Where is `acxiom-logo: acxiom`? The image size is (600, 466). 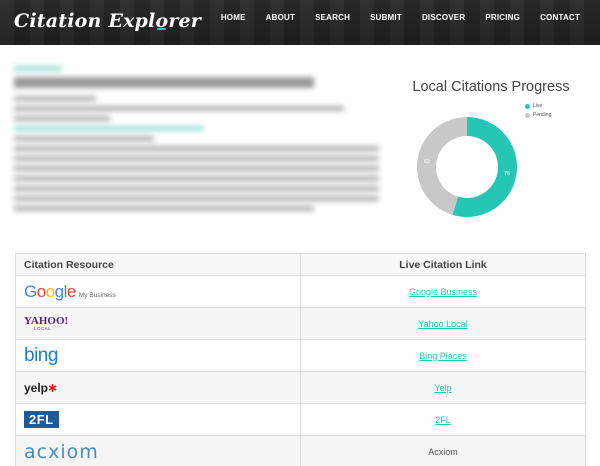 acxiom-logo: acxiom is located at coordinates (61, 451).